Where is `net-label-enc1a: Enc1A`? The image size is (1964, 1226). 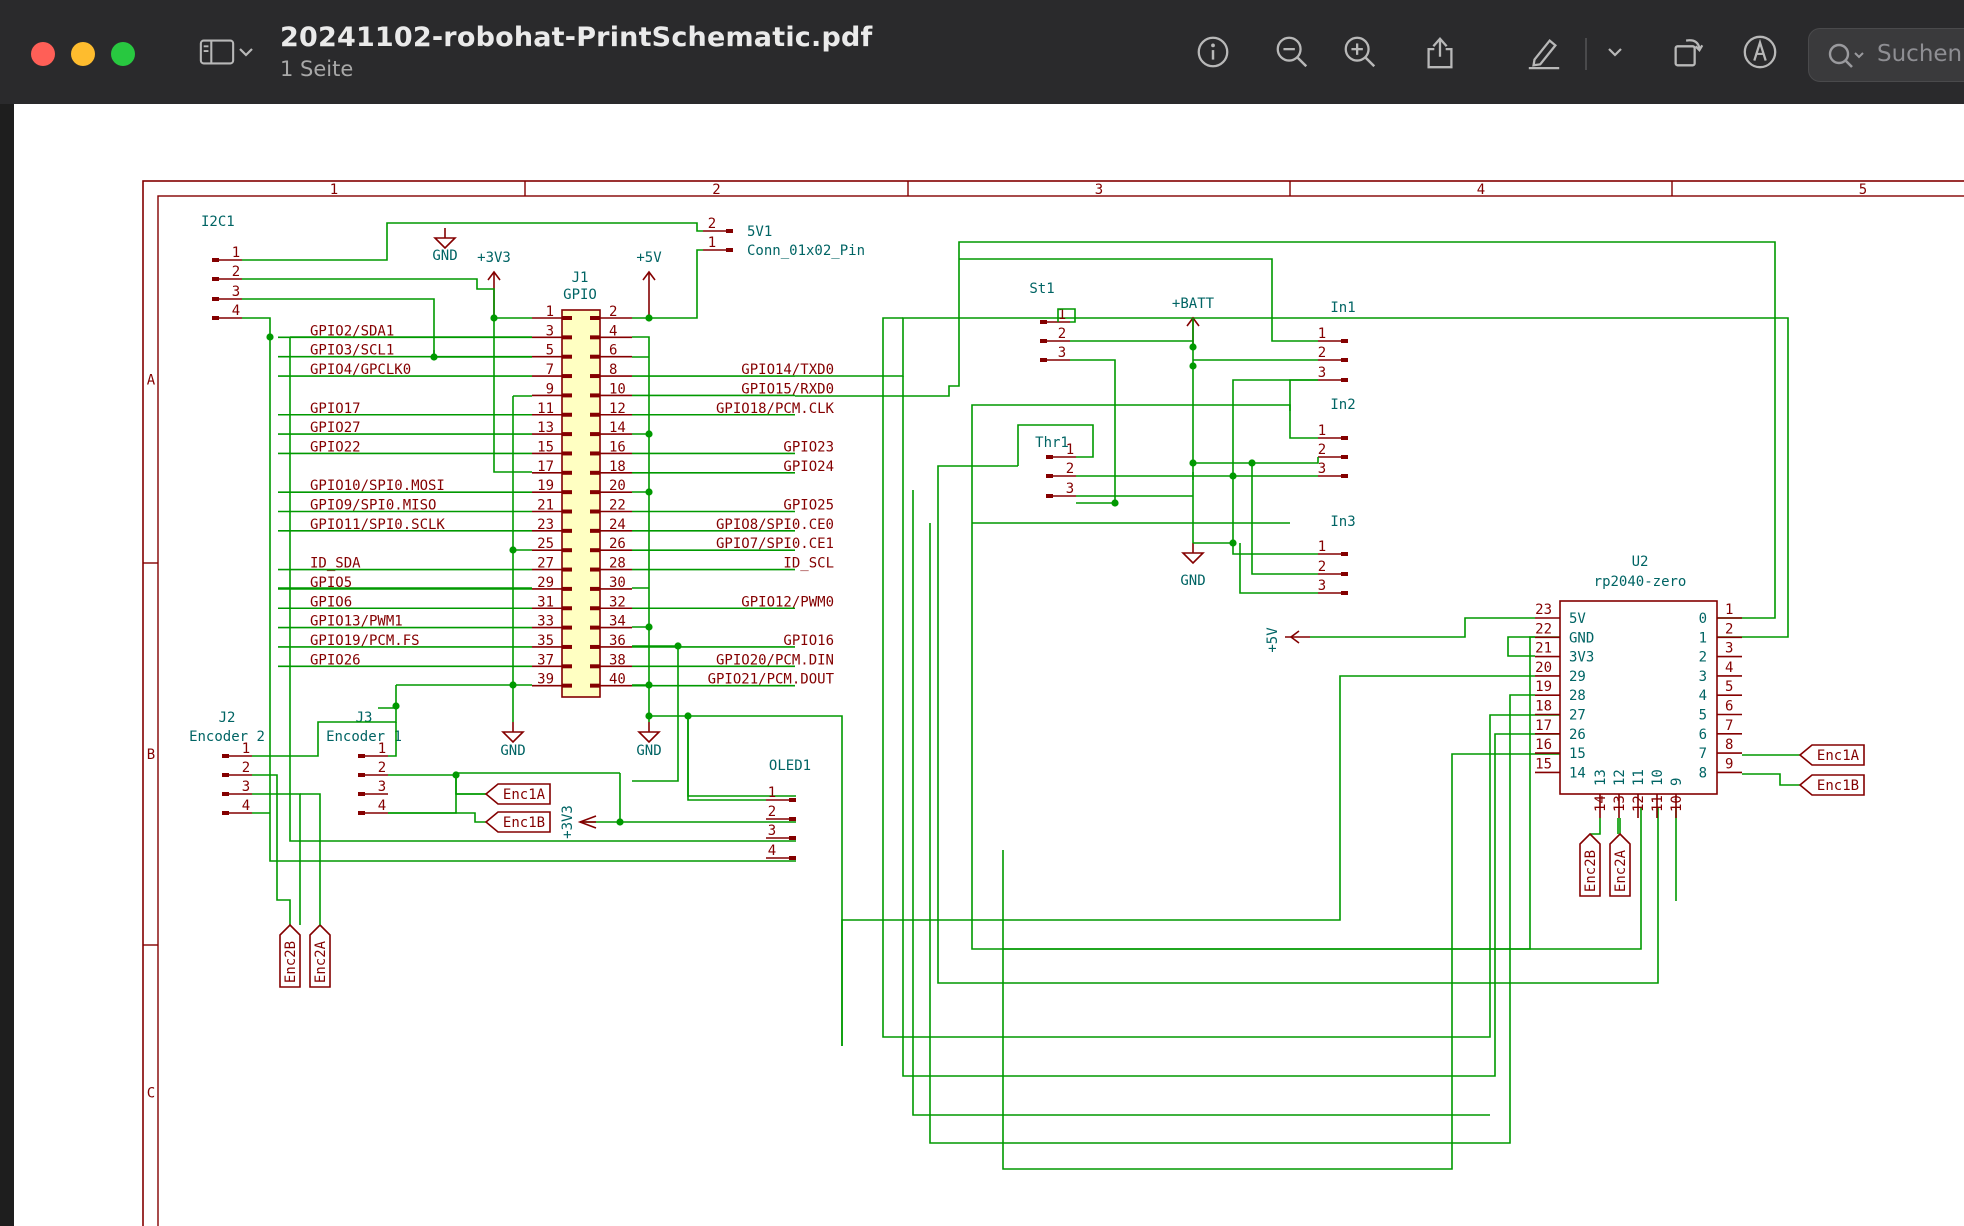
net-label-enc1a: Enc1A is located at coordinates (1838, 756).